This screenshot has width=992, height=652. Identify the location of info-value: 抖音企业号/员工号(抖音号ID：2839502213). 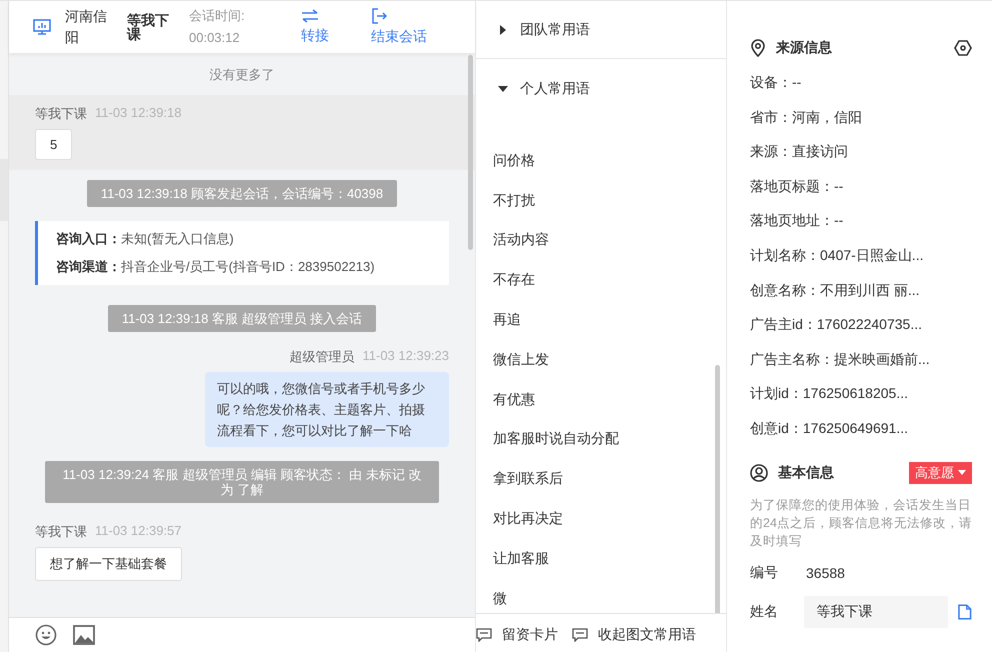
(248, 266).